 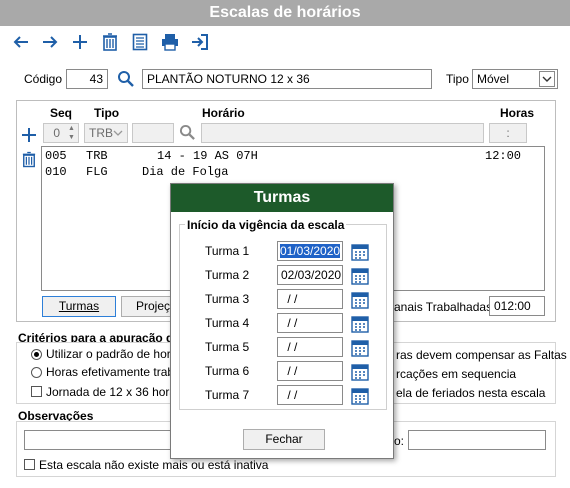 I want to click on turma-label: Turma 7, so click(x=227, y=395).